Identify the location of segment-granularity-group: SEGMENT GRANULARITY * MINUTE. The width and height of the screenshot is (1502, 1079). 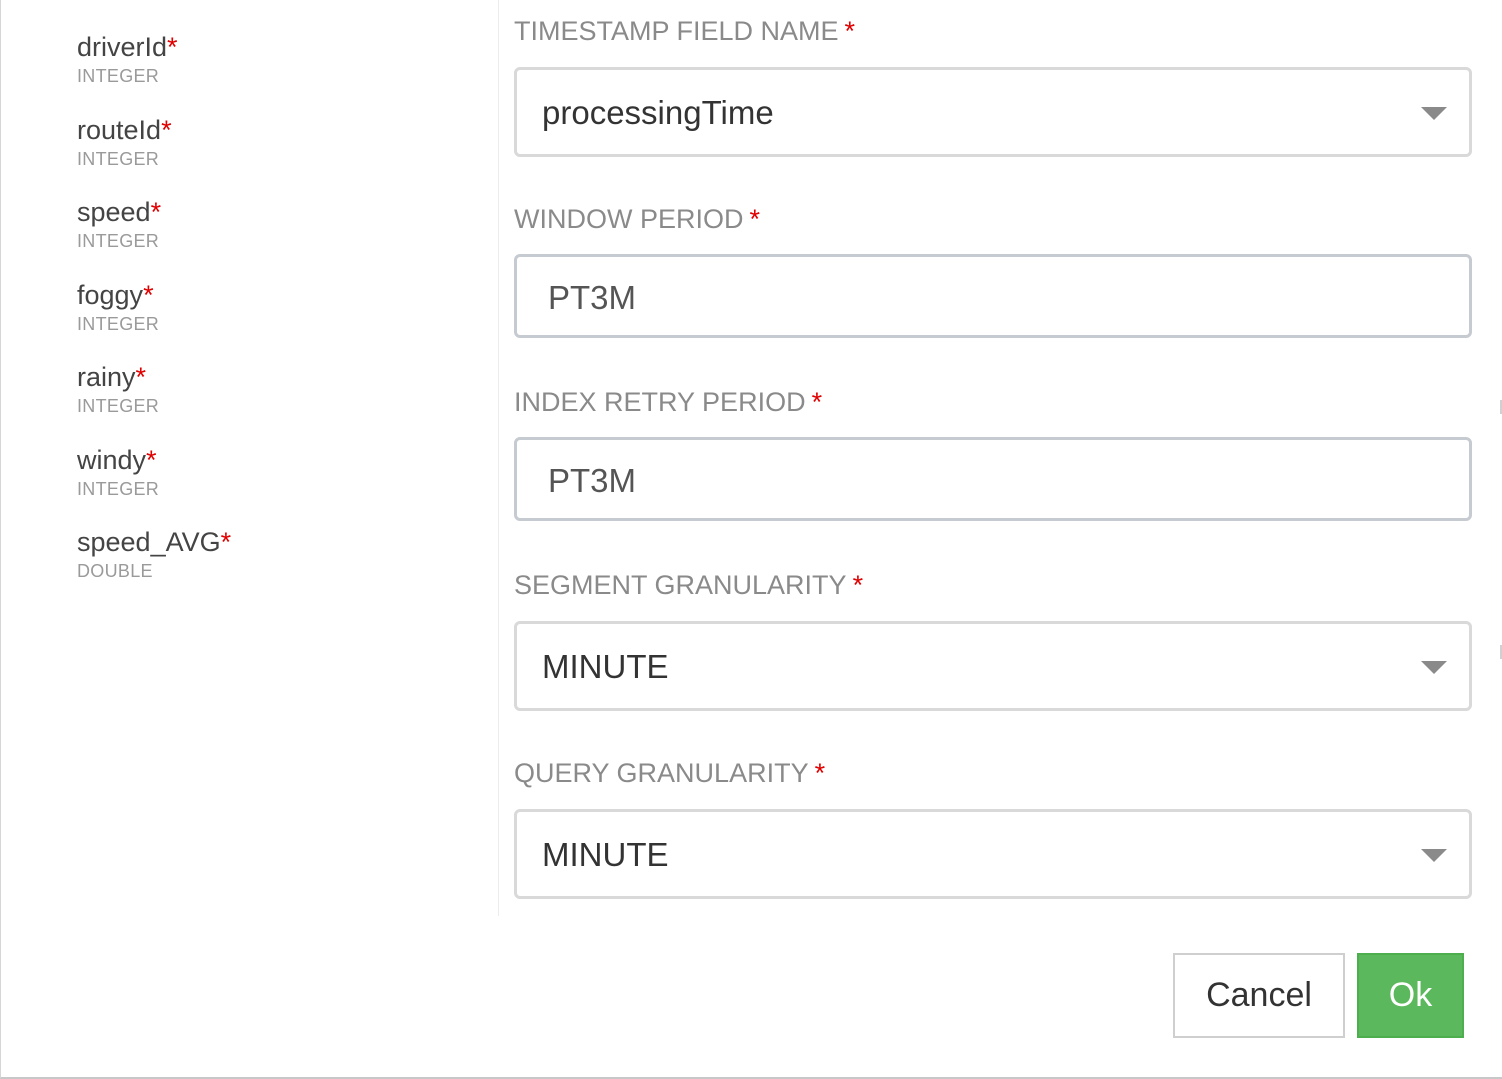
(993, 640).